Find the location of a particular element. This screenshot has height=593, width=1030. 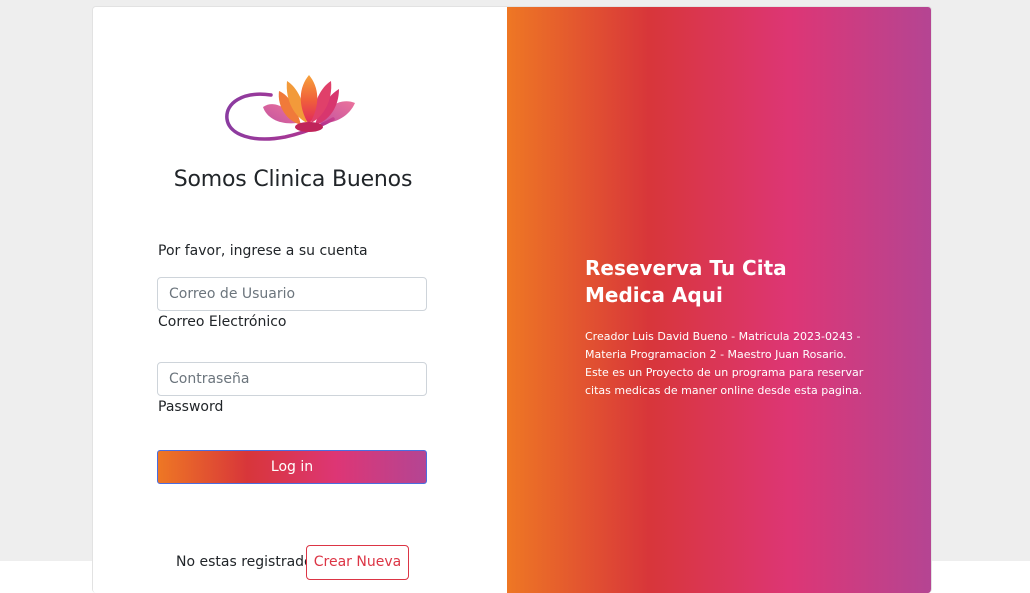

create-account-button: Crear Nueva is located at coordinates (357, 562).